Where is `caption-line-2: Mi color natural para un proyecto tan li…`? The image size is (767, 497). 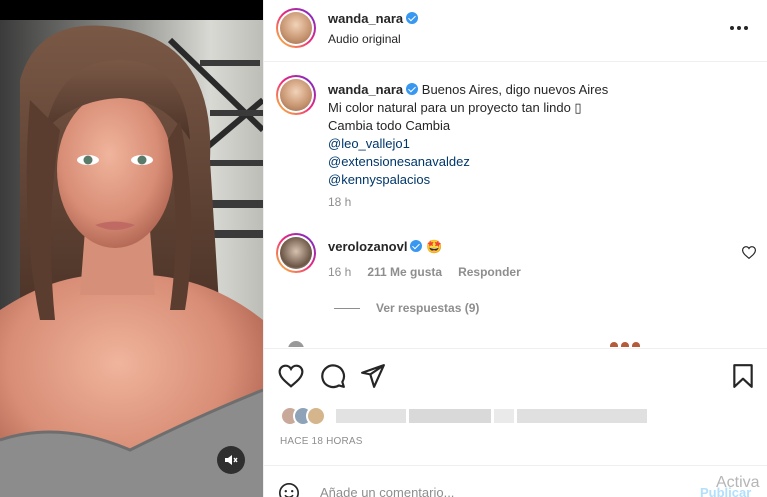 caption-line-2: Mi color natural para un proyecto tan li… is located at coordinates (455, 107).